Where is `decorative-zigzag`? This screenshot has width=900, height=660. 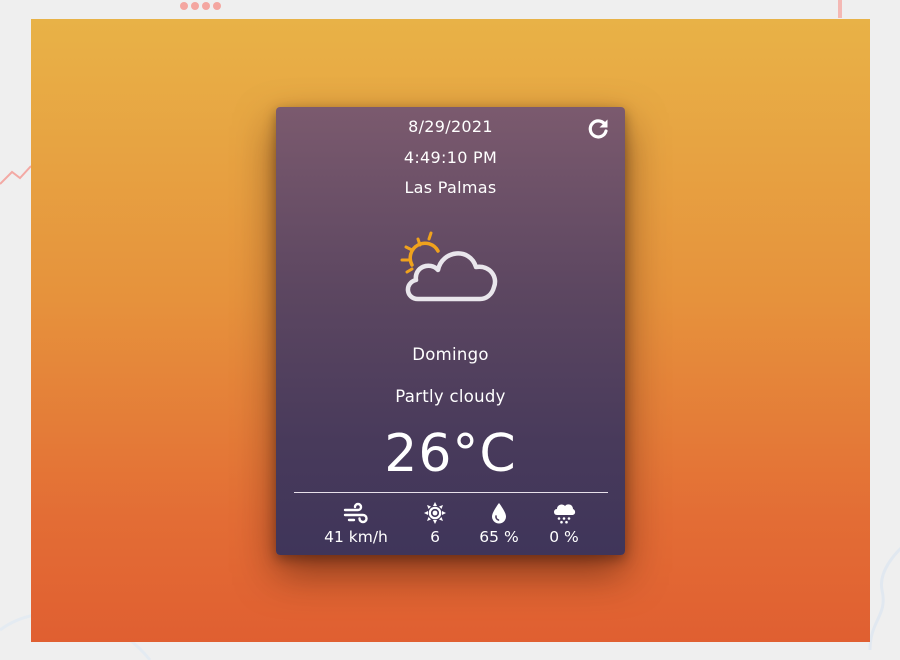
decorative-zigzag is located at coordinates (15, 175).